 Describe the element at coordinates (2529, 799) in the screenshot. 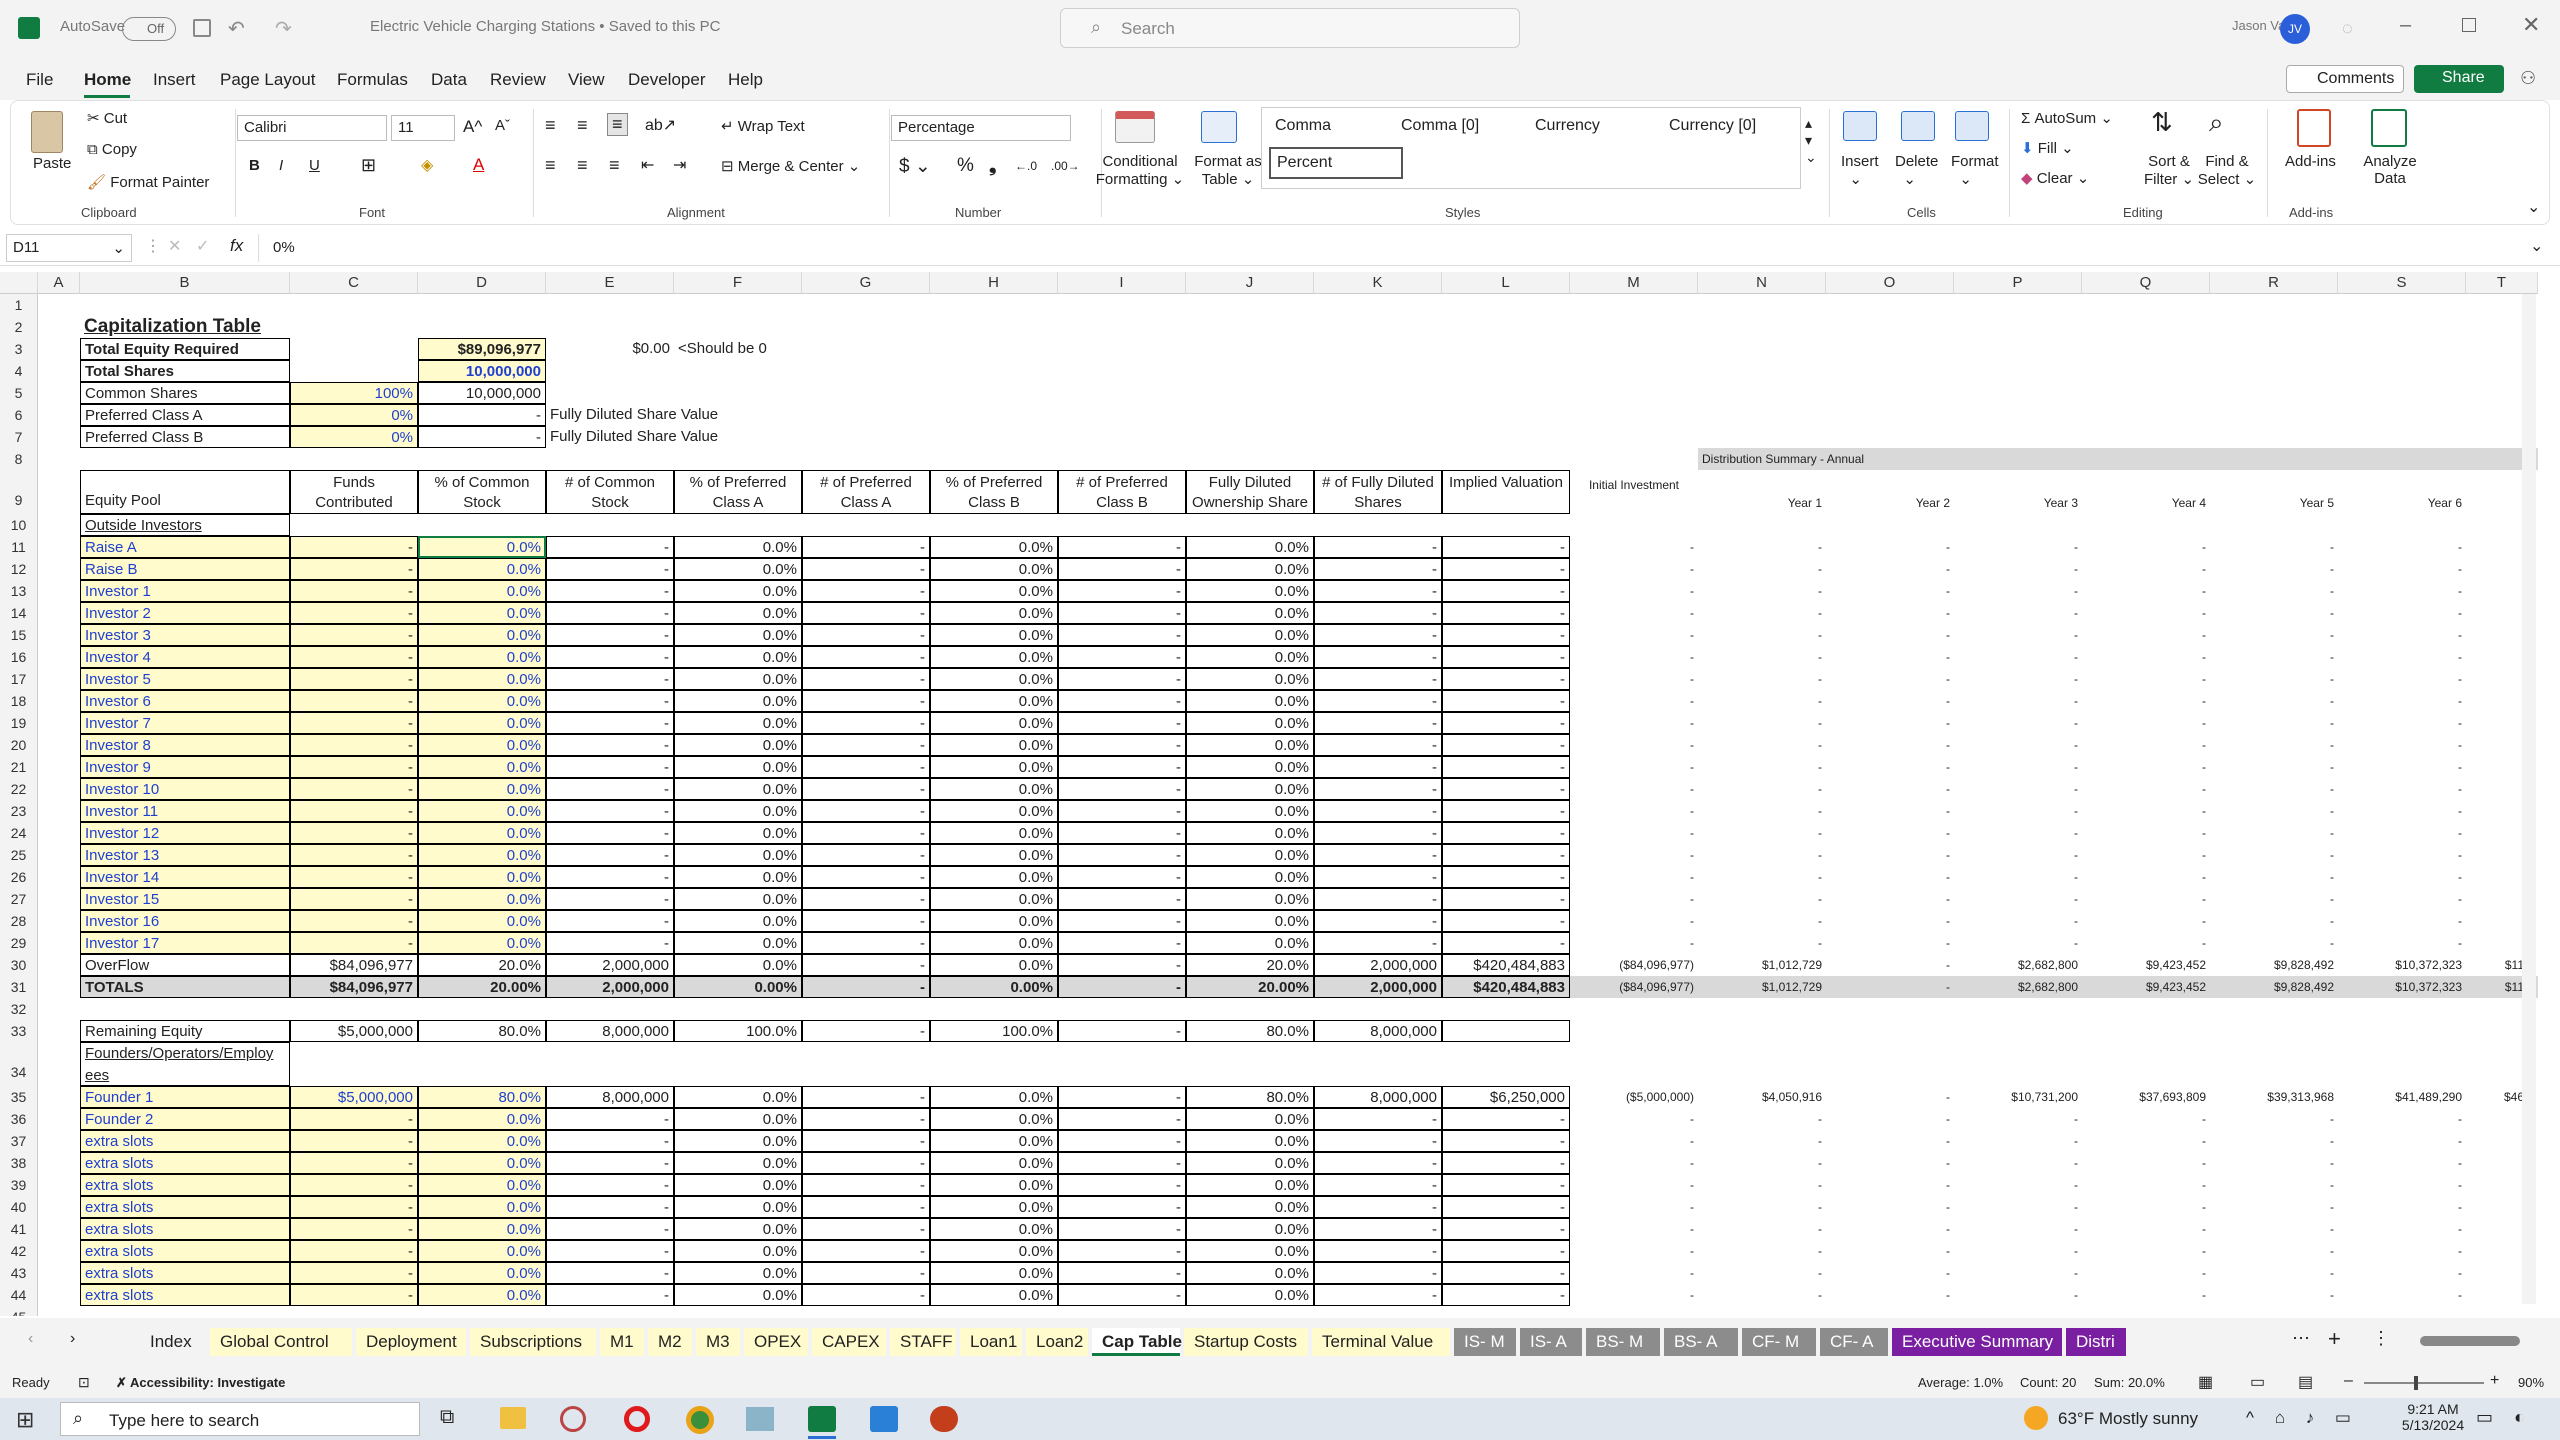

I see `vertical-scrollbar` at that location.